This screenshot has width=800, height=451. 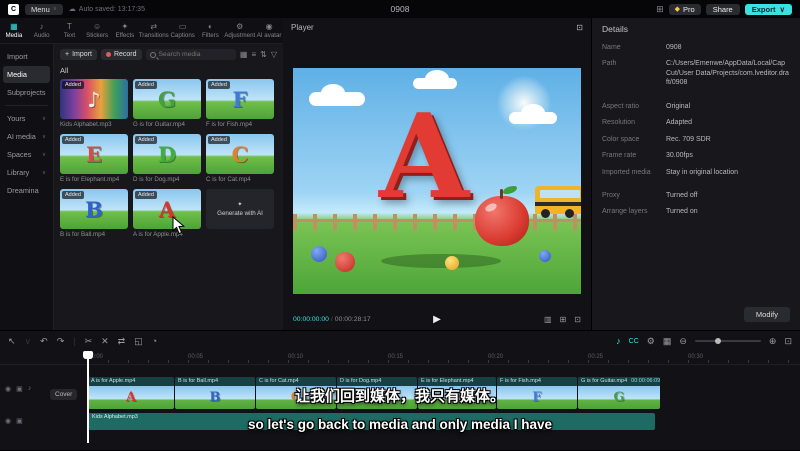 I want to click on search-icon, so click(x=152, y=54).